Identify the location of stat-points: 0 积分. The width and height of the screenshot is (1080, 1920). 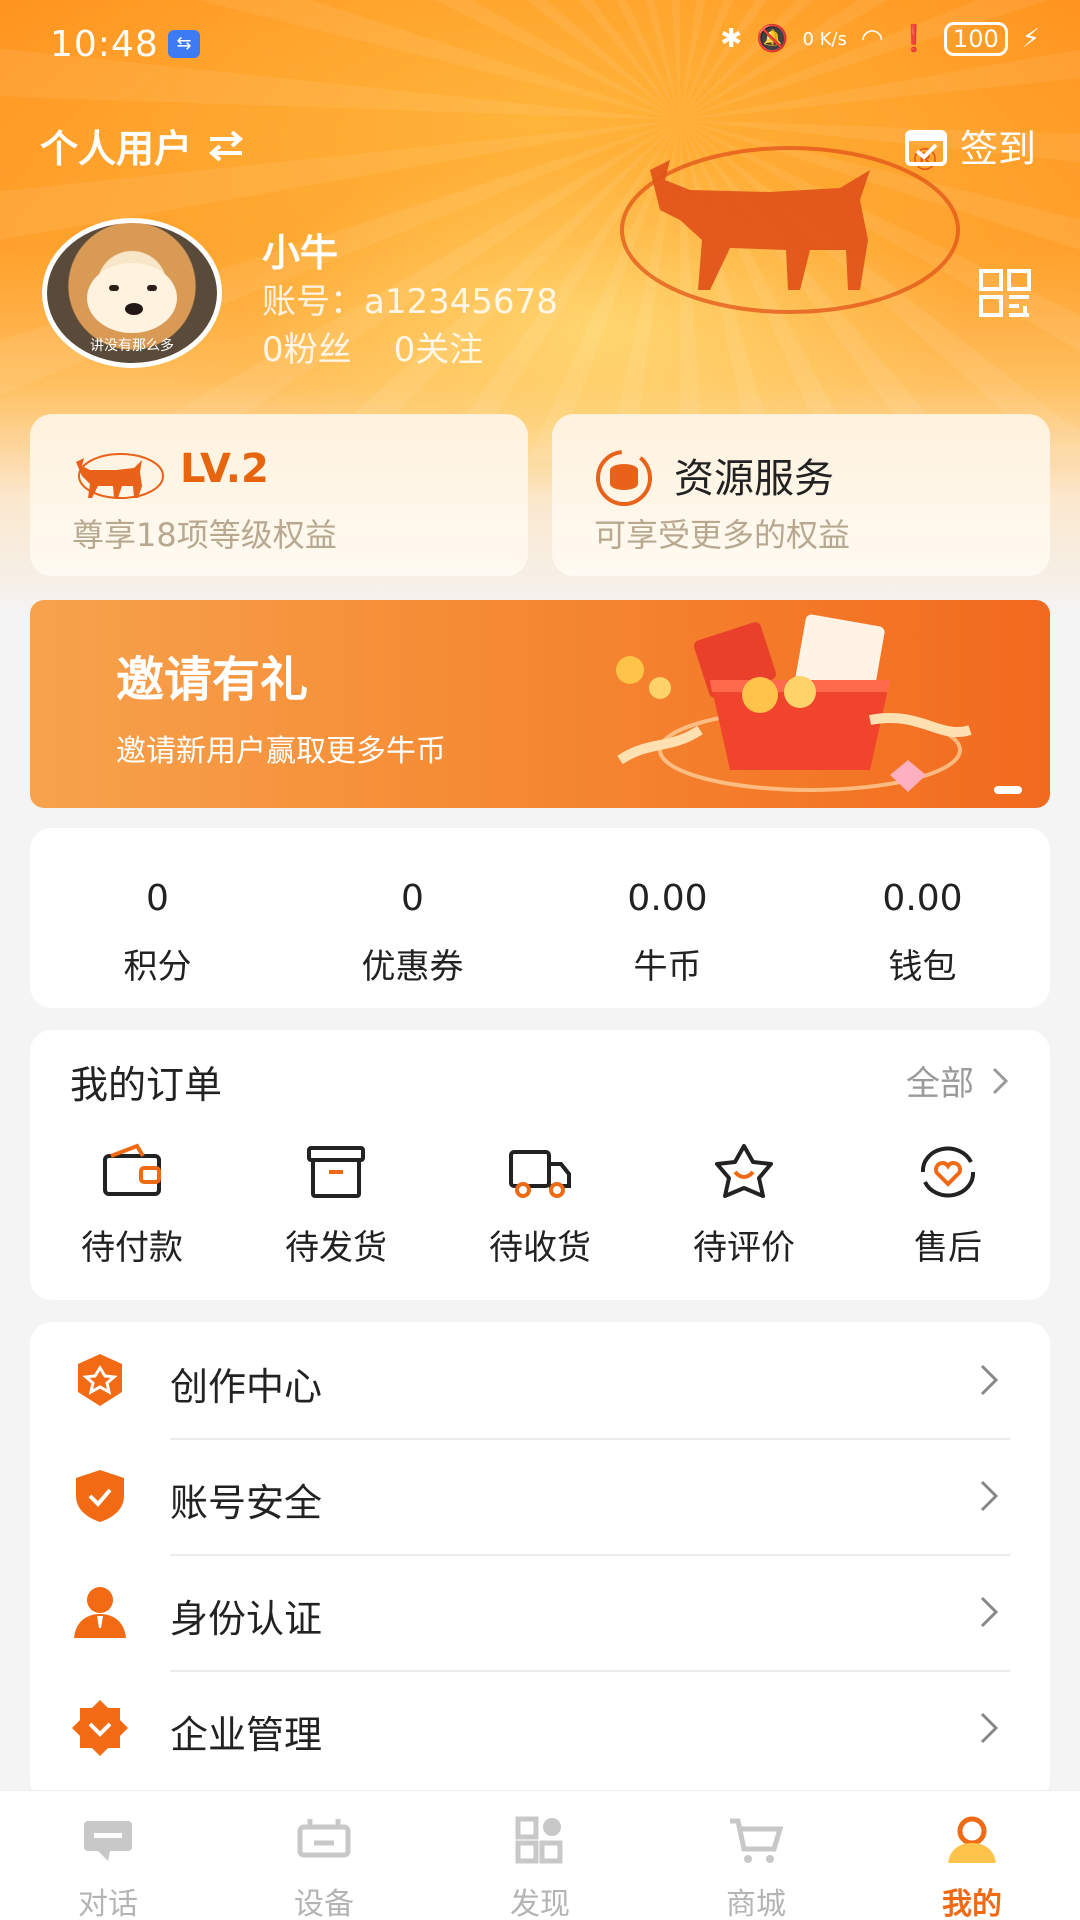
(157, 918).